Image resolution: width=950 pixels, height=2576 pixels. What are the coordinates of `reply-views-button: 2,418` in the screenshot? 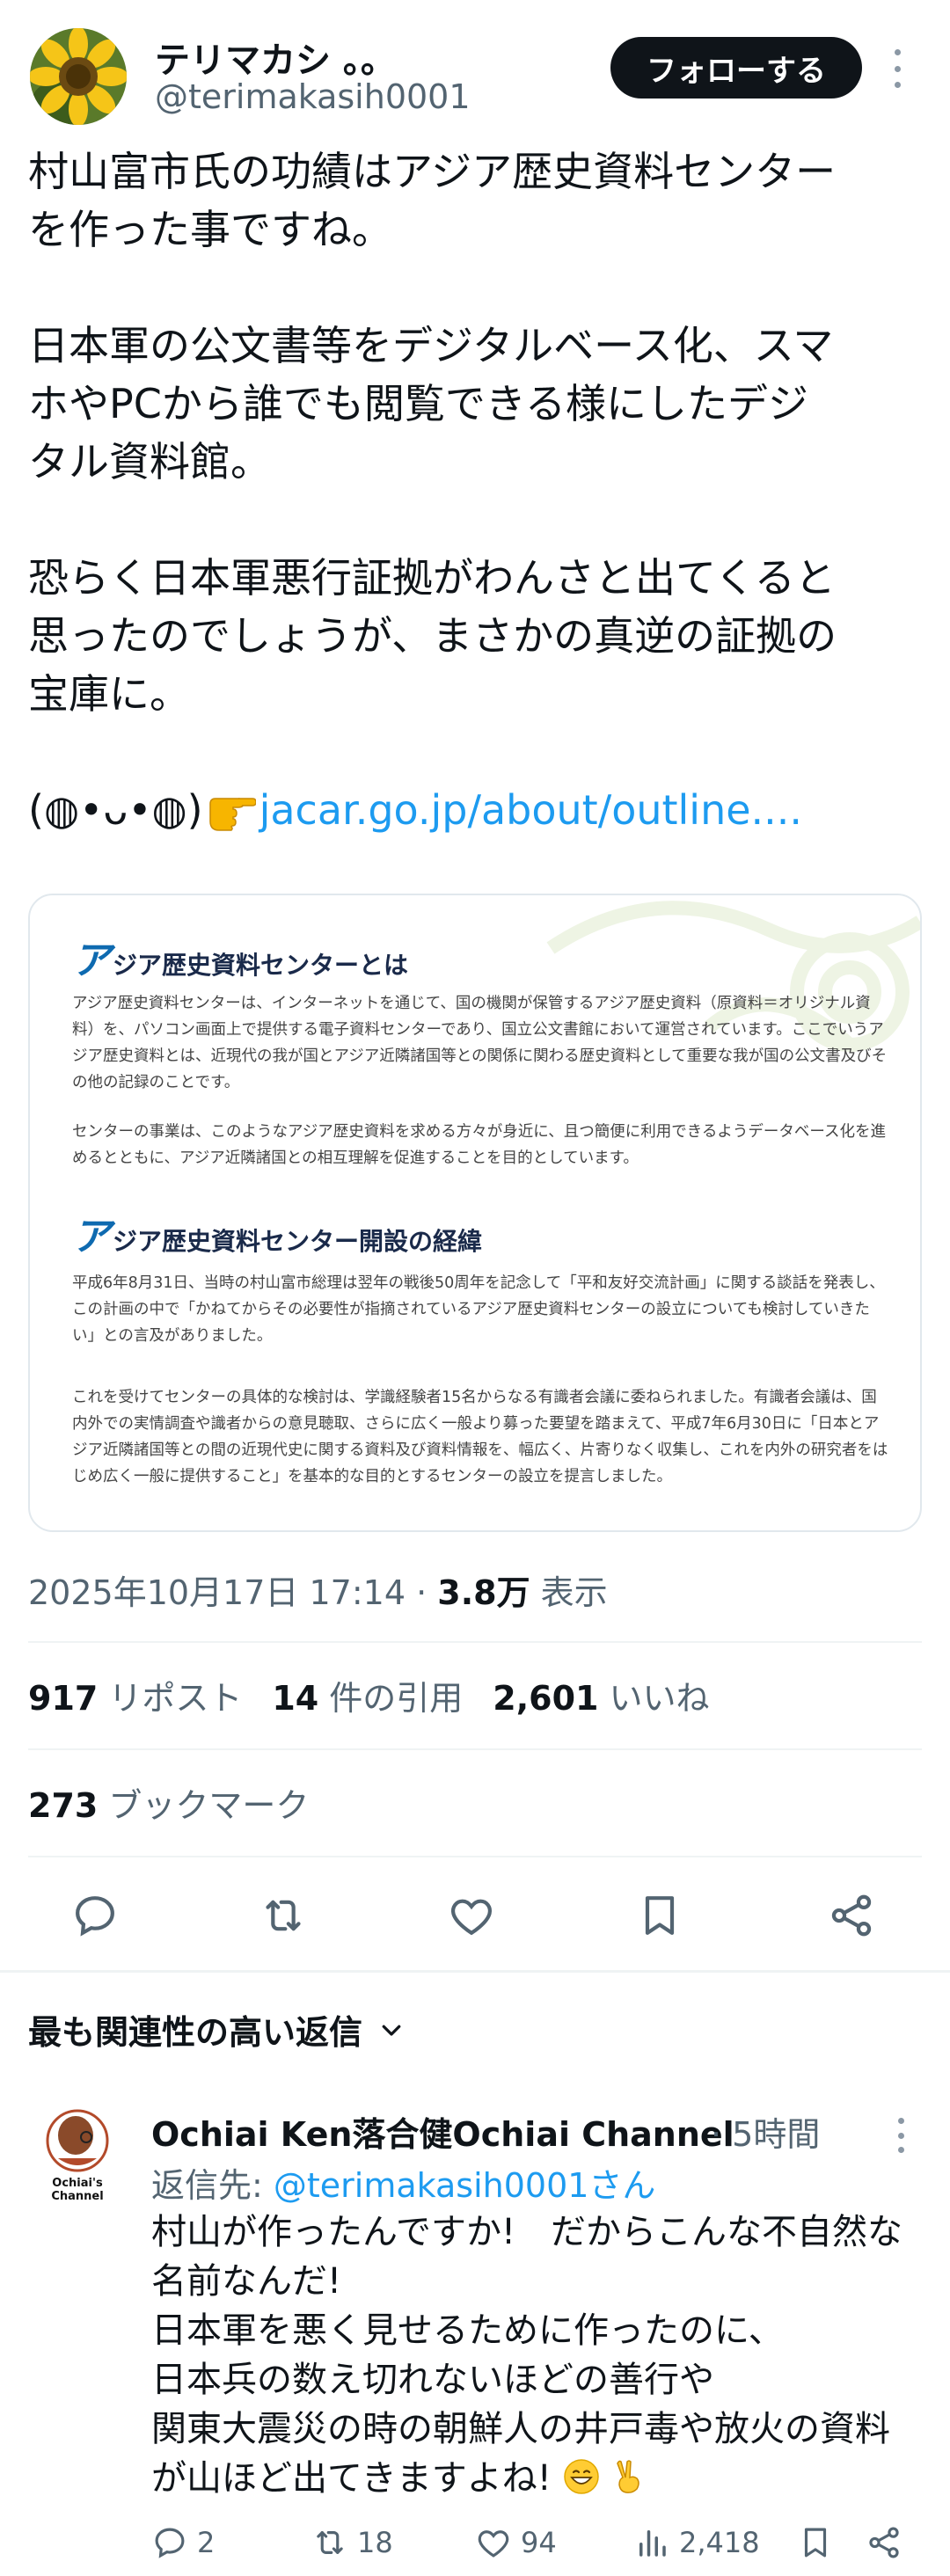 It's located at (696, 2543).